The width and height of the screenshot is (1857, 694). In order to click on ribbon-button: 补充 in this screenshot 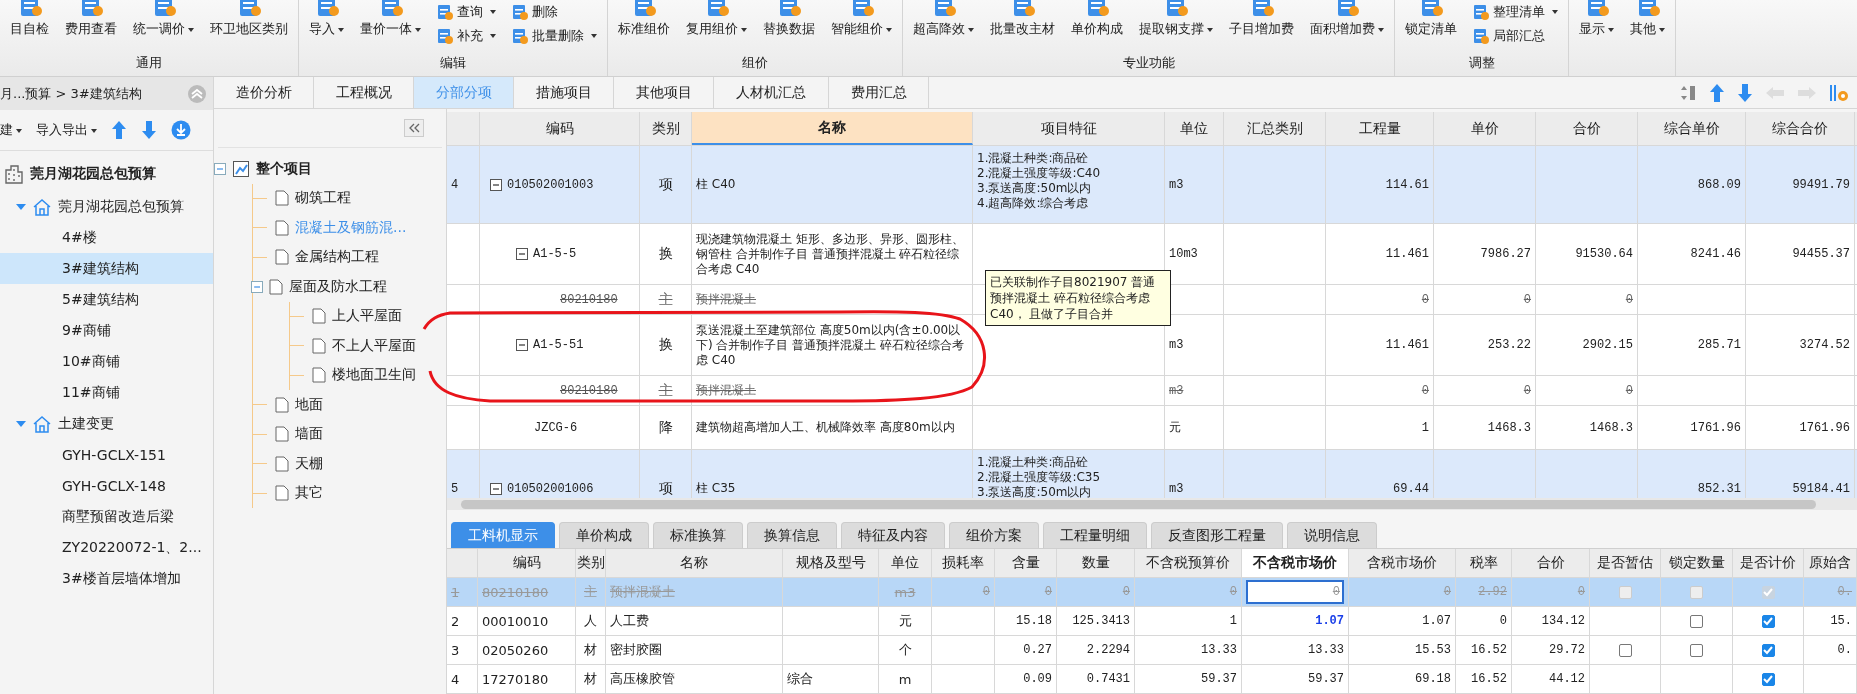, I will do `click(466, 36)`.